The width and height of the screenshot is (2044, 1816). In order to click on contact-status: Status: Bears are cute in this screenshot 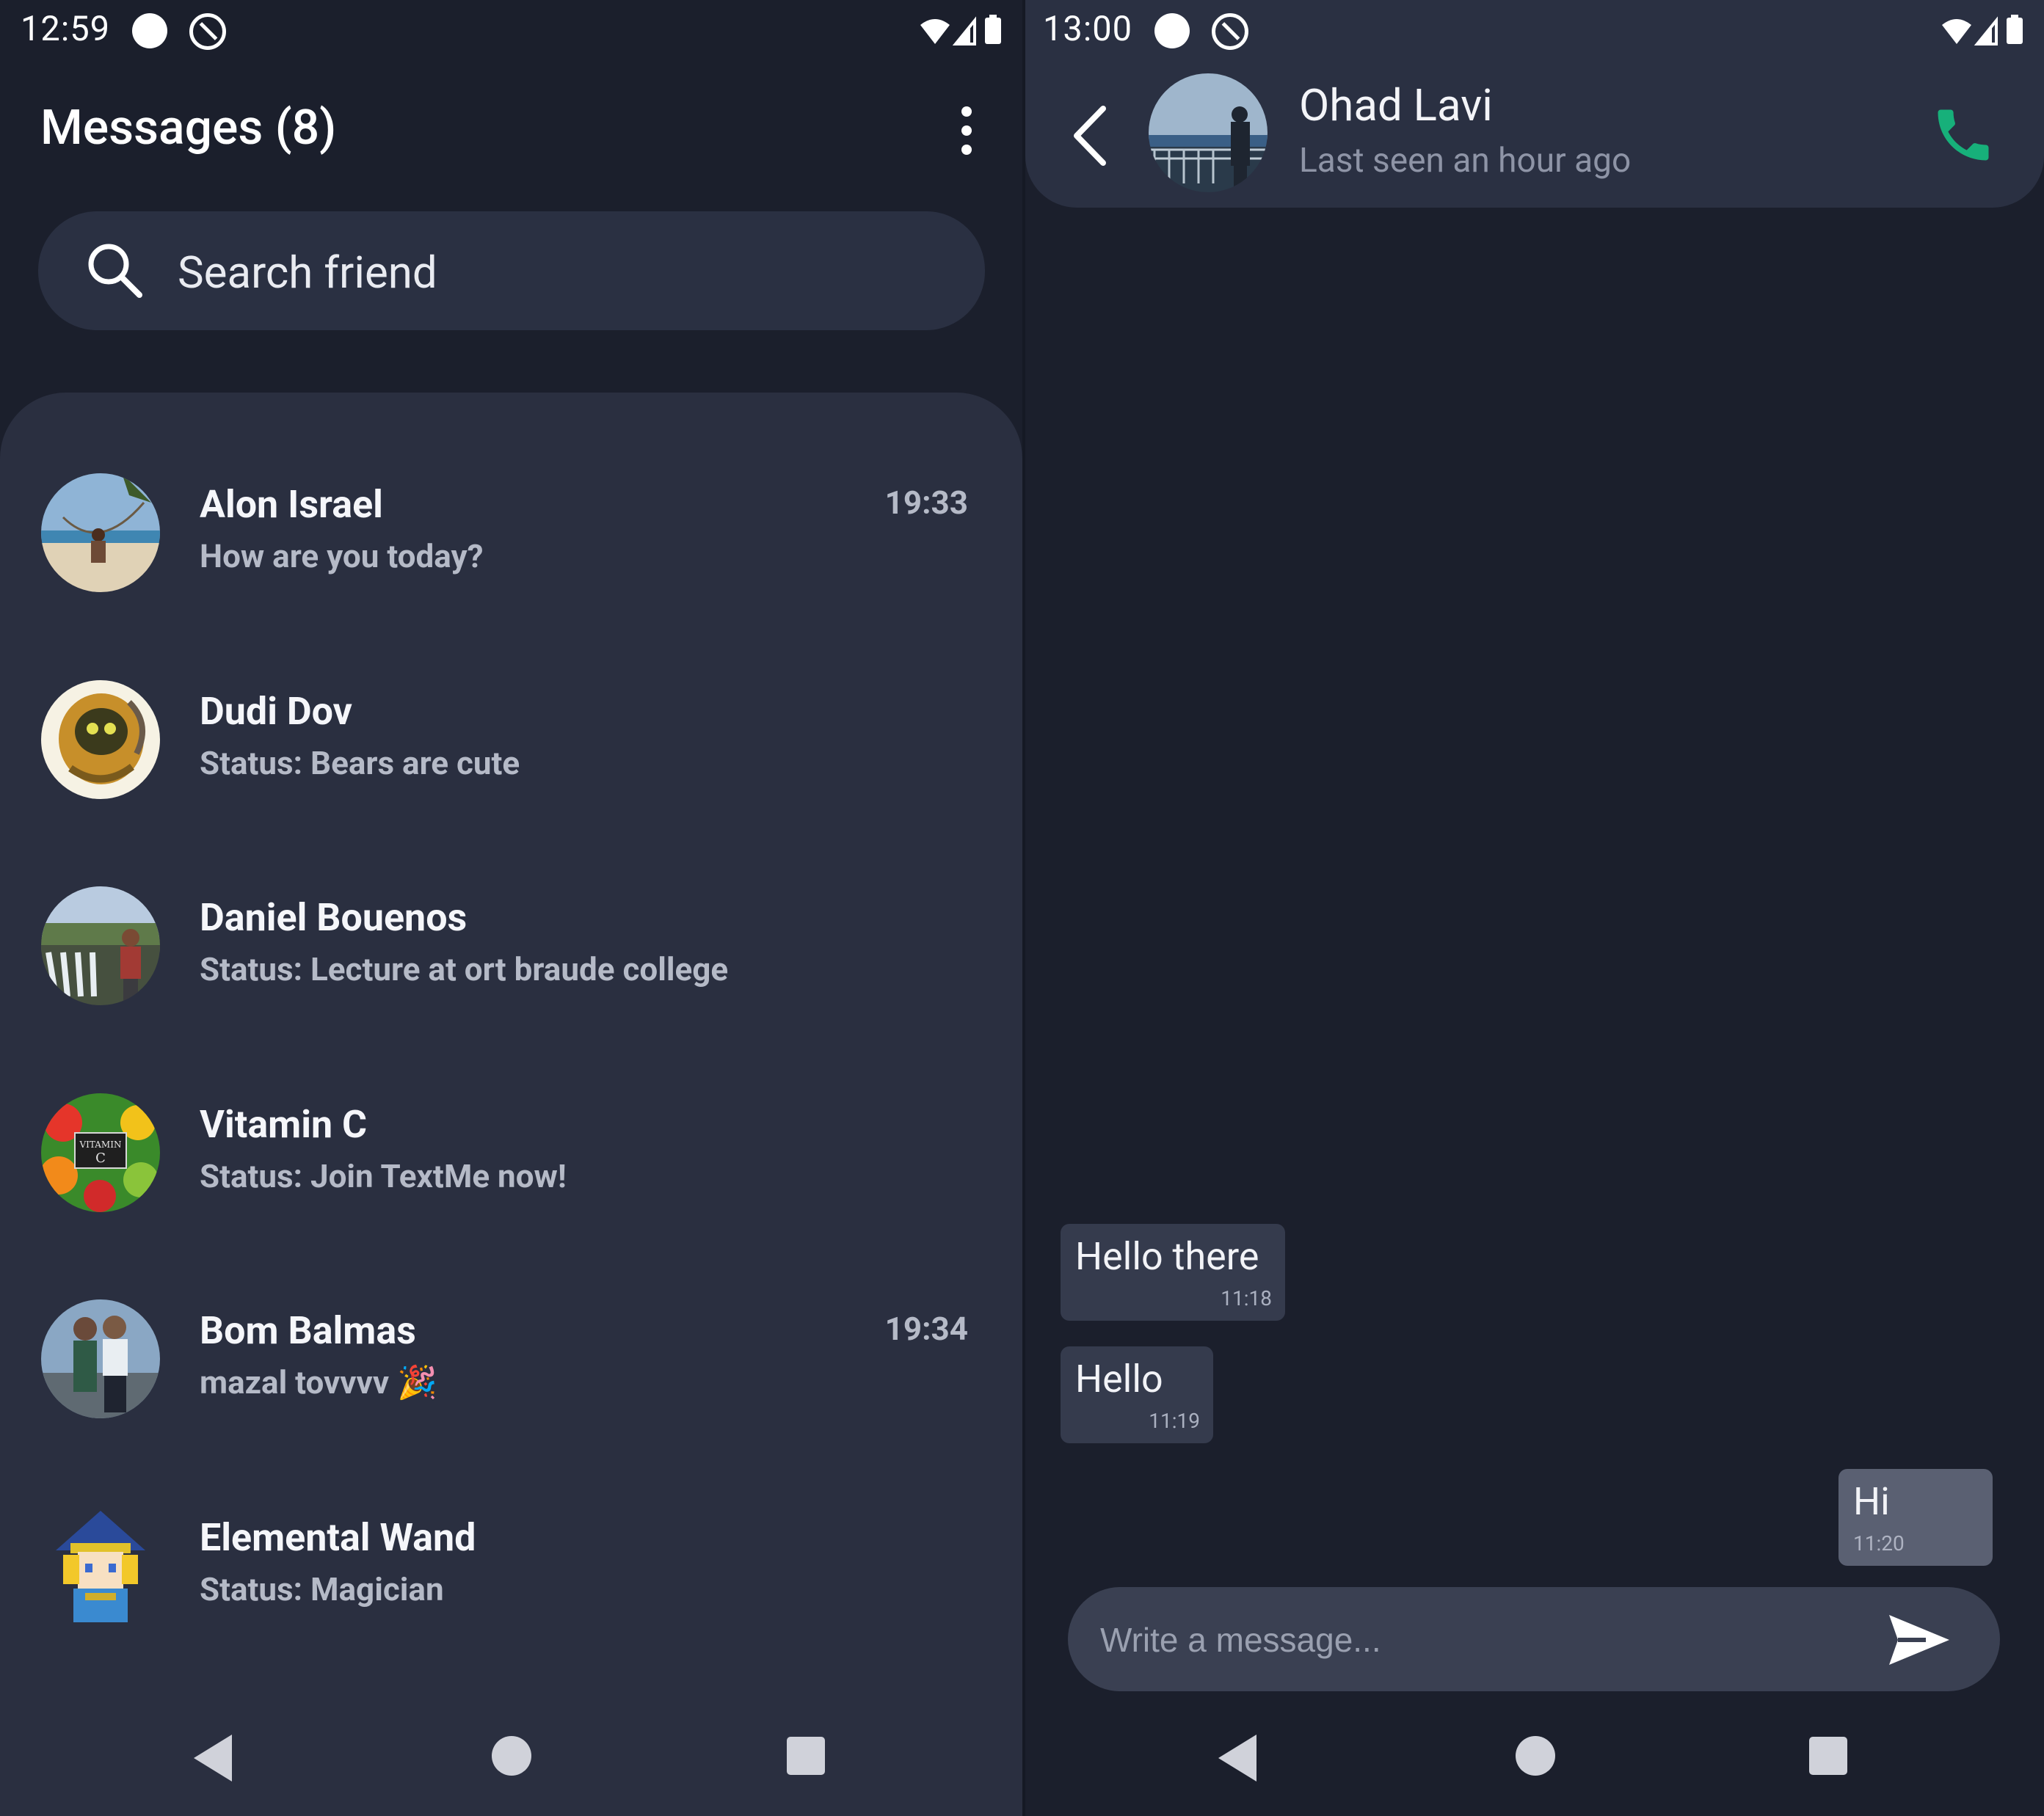, I will do `click(360, 763)`.